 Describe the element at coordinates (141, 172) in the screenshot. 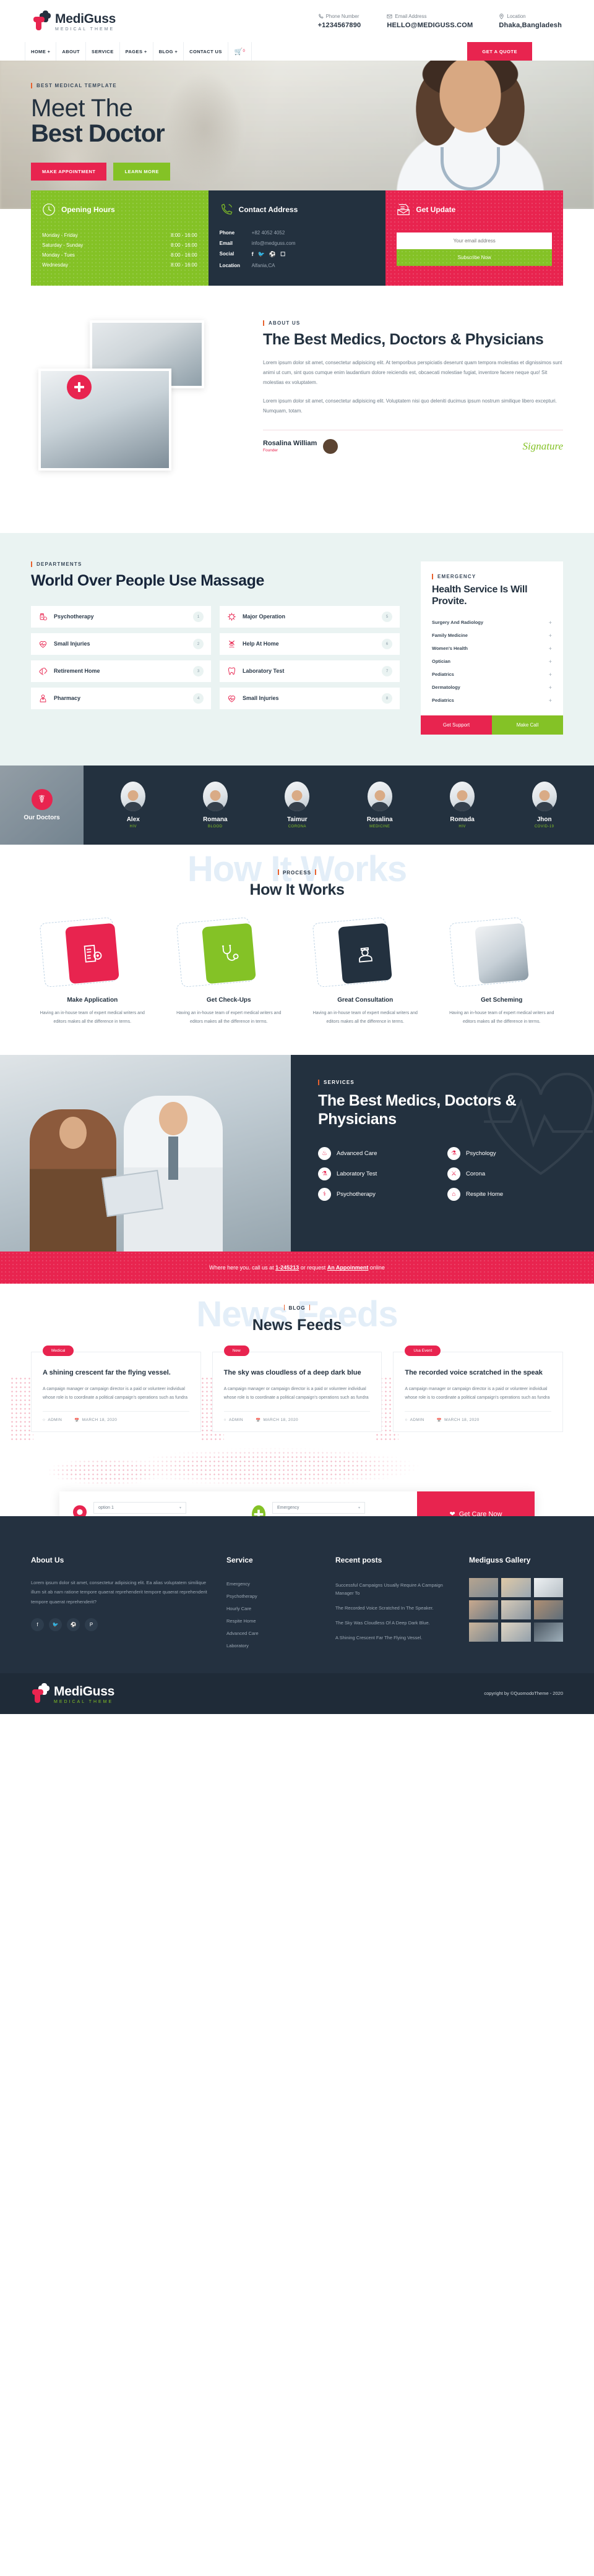

I see `learn-more-button: LEARN MORE` at that location.